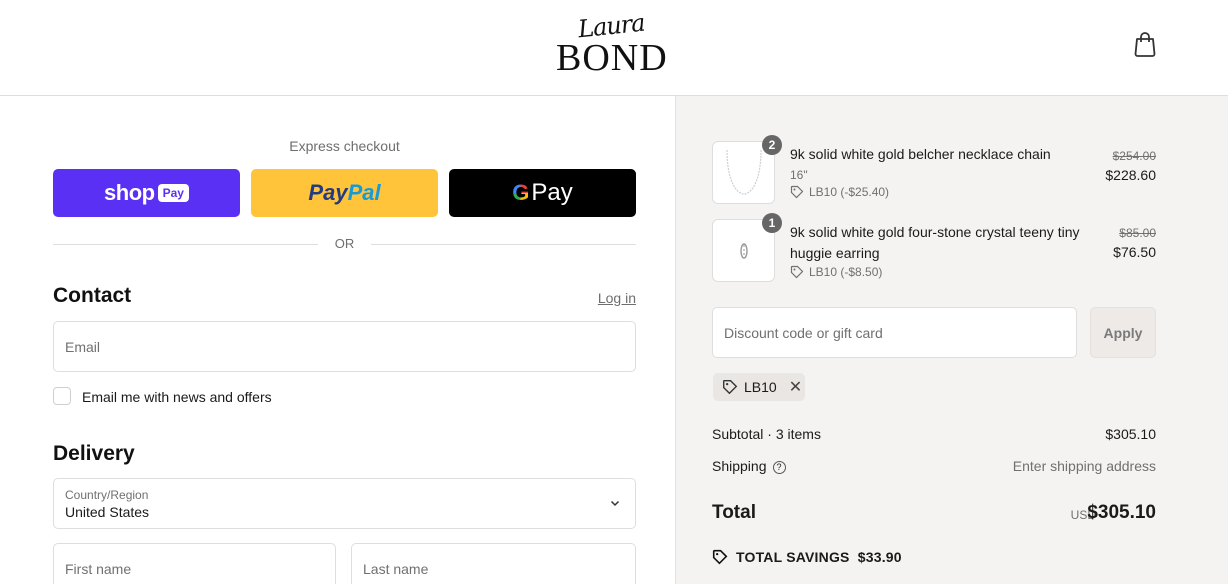 The image size is (1228, 584). I want to click on brand-logo: Laura BOND, so click(611, 44).